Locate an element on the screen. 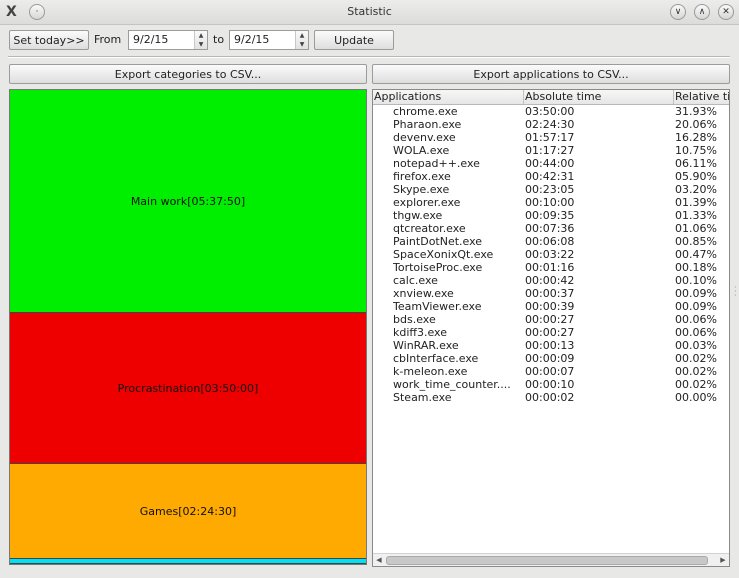  to-label: to is located at coordinates (219, 39).